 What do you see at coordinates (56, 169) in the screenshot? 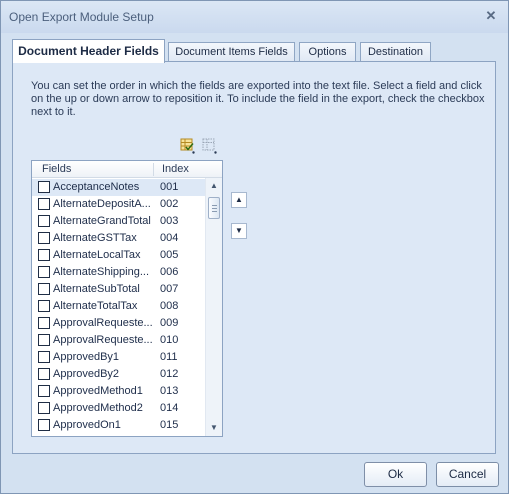
I see `column-header-fields: Fields` at bounding box center [56, 169].